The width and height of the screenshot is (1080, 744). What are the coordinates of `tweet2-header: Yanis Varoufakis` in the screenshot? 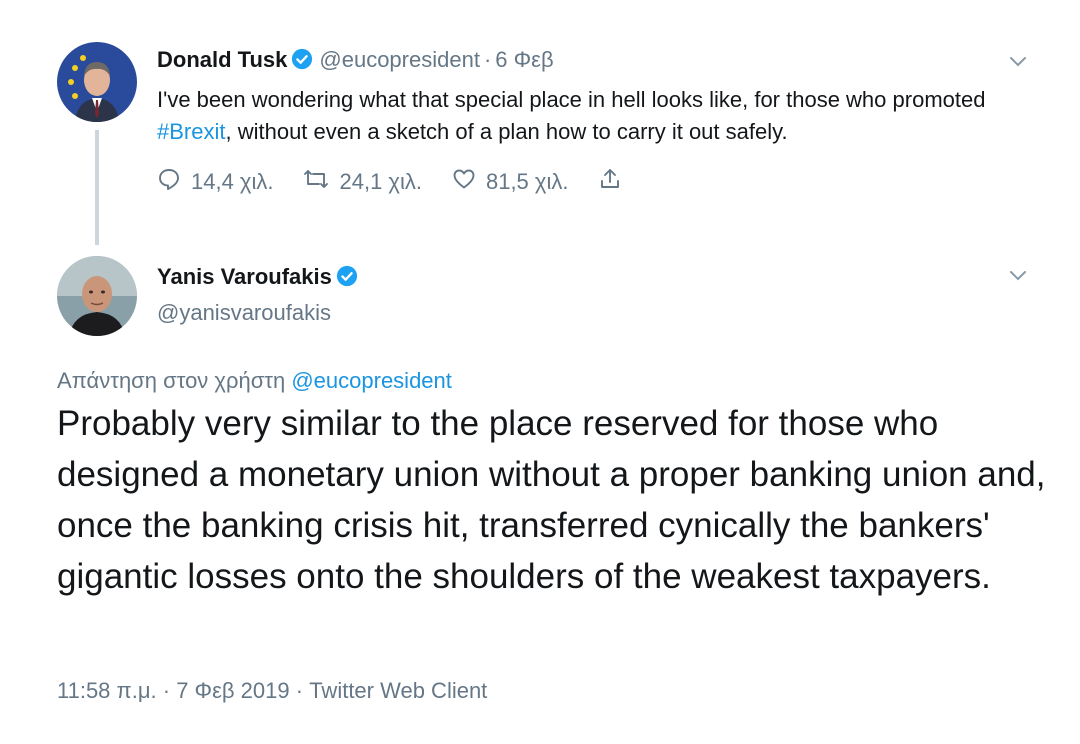 It's located at (257, 277).